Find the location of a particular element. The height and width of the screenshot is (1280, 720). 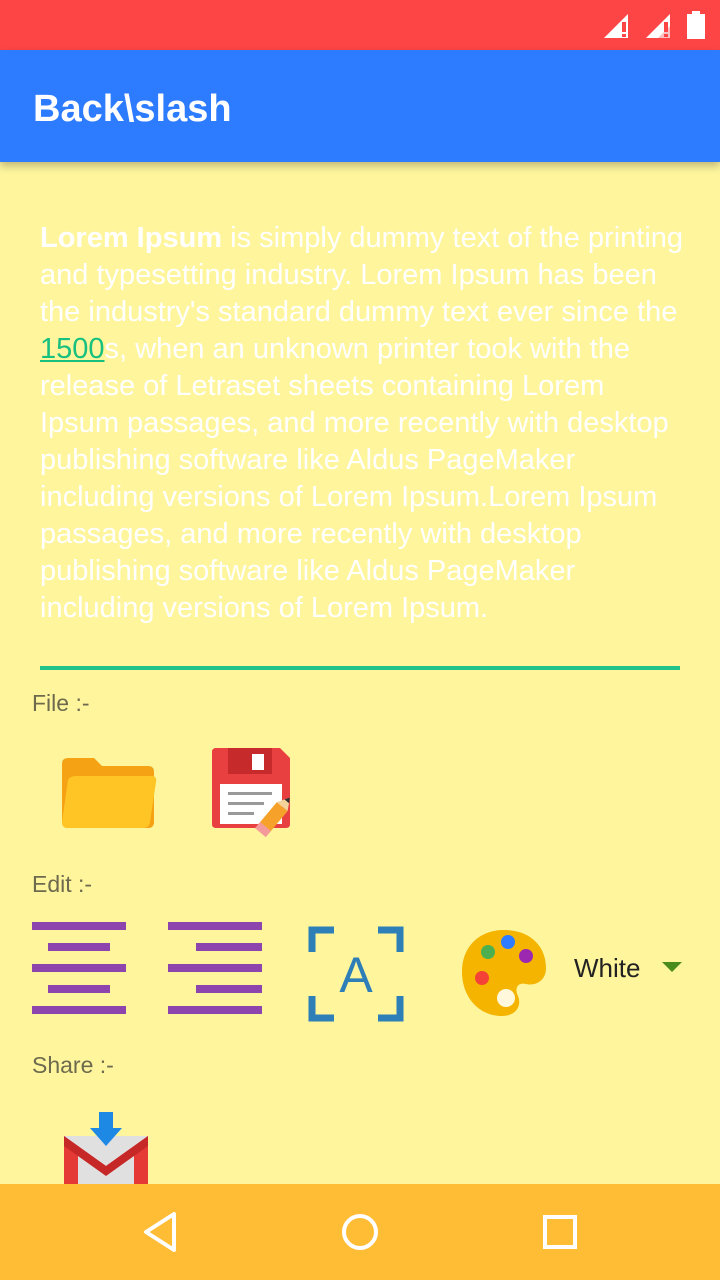

status-bar is located at coordinates (360, 25).